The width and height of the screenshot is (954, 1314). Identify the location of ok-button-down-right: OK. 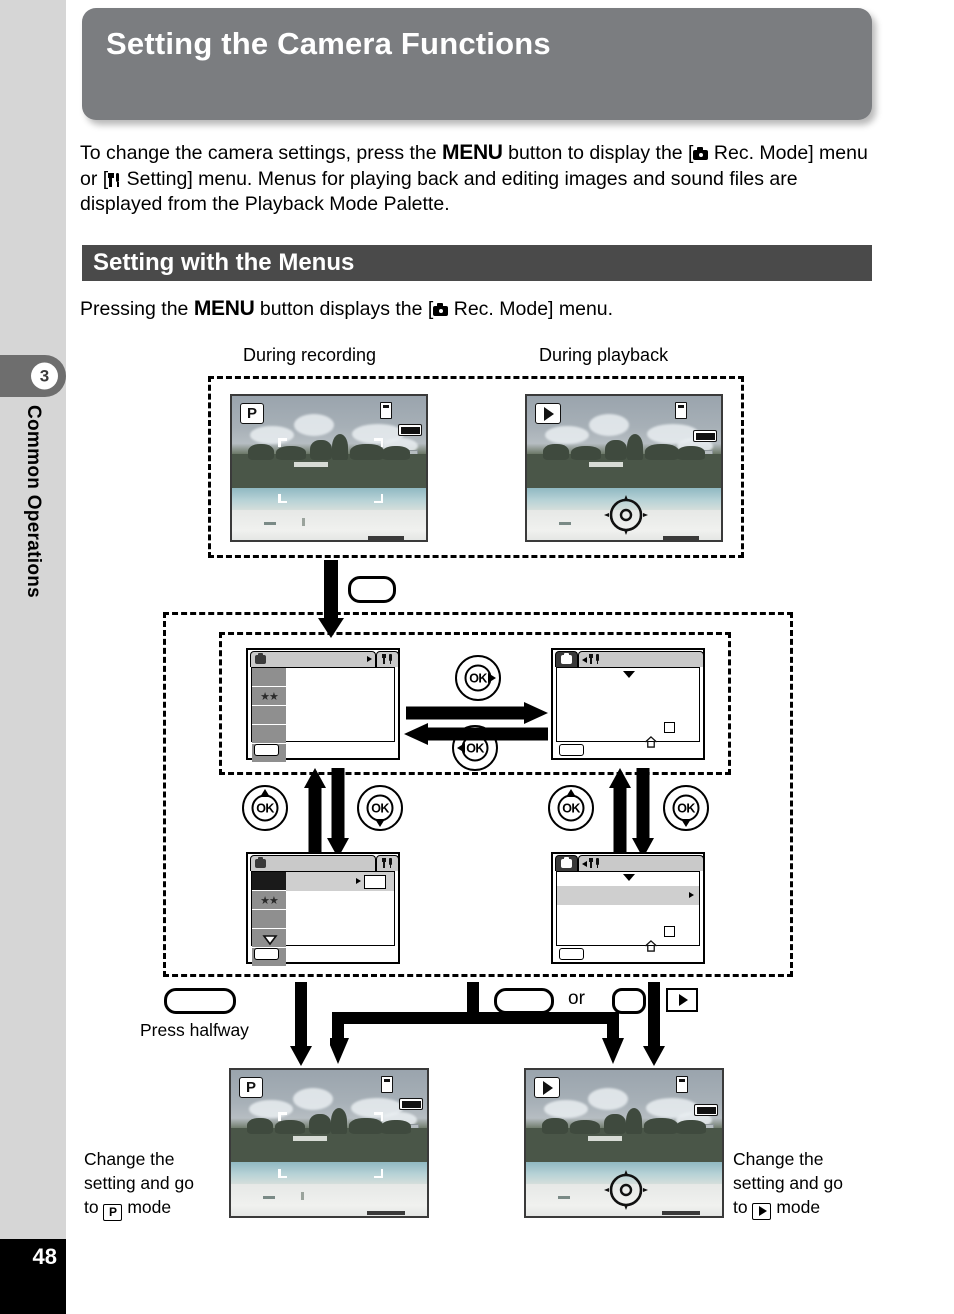
(686, 808).